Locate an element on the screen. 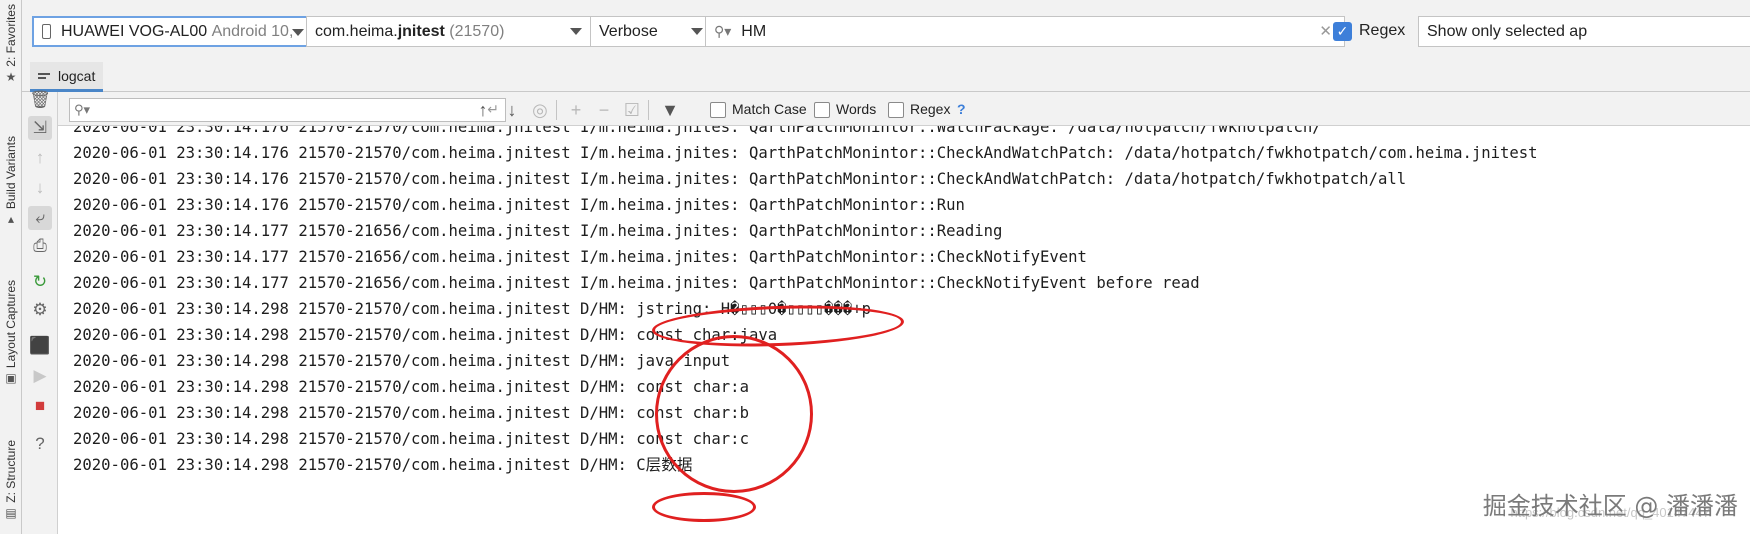 The height and width of the screenshot is (534, 1750). log-level-selector: Verbose is located at coordinates (651, 31).